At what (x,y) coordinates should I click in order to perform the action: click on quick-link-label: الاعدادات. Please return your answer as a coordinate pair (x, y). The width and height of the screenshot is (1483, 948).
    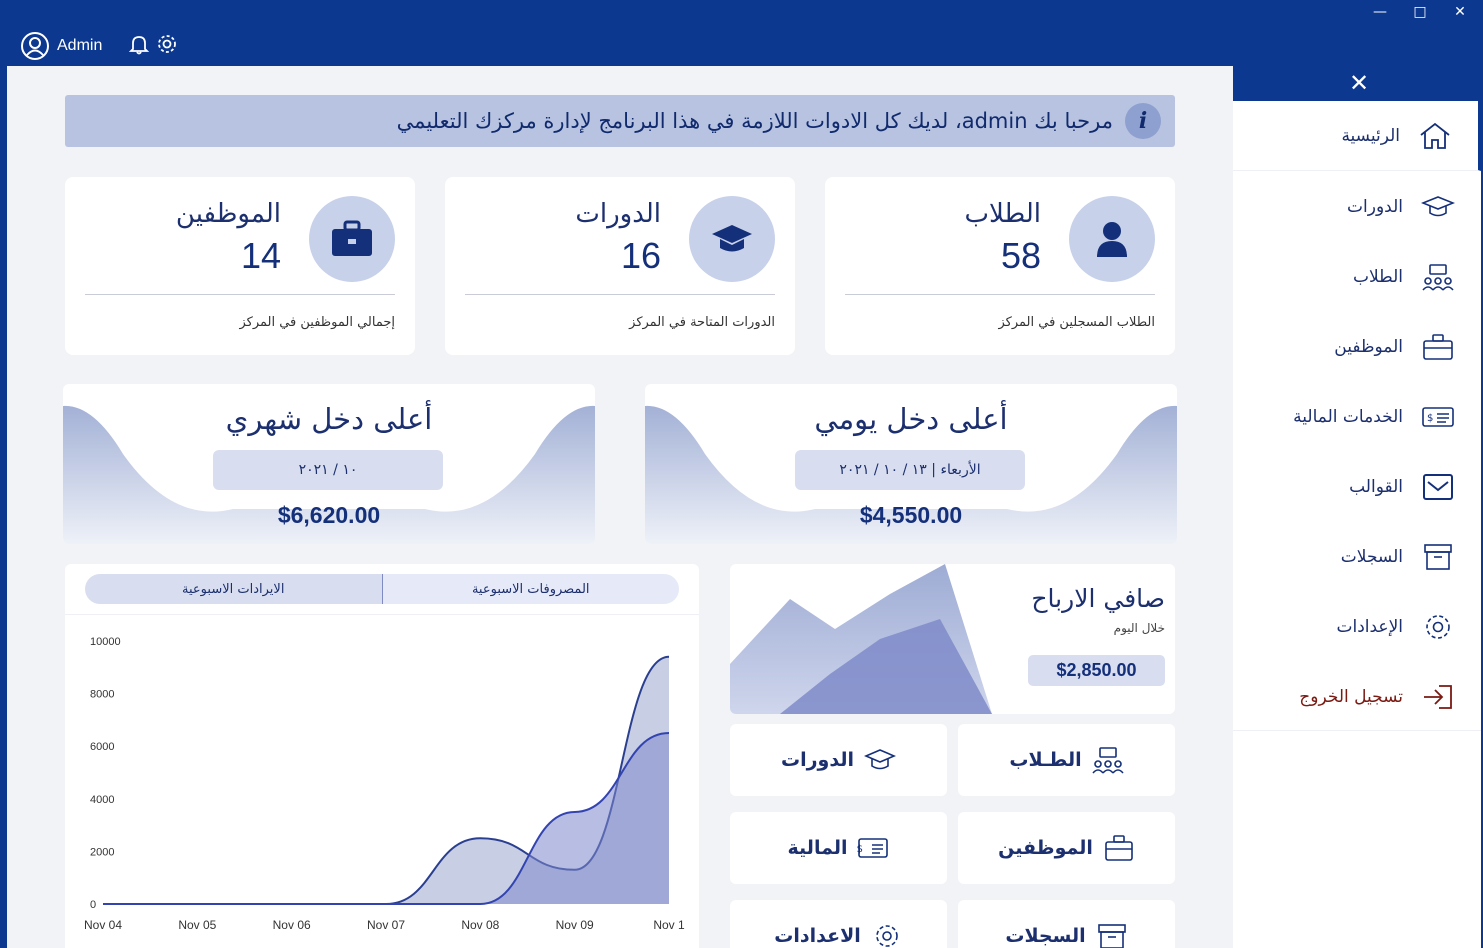
    Looking at the image, I should click on (817, 936).